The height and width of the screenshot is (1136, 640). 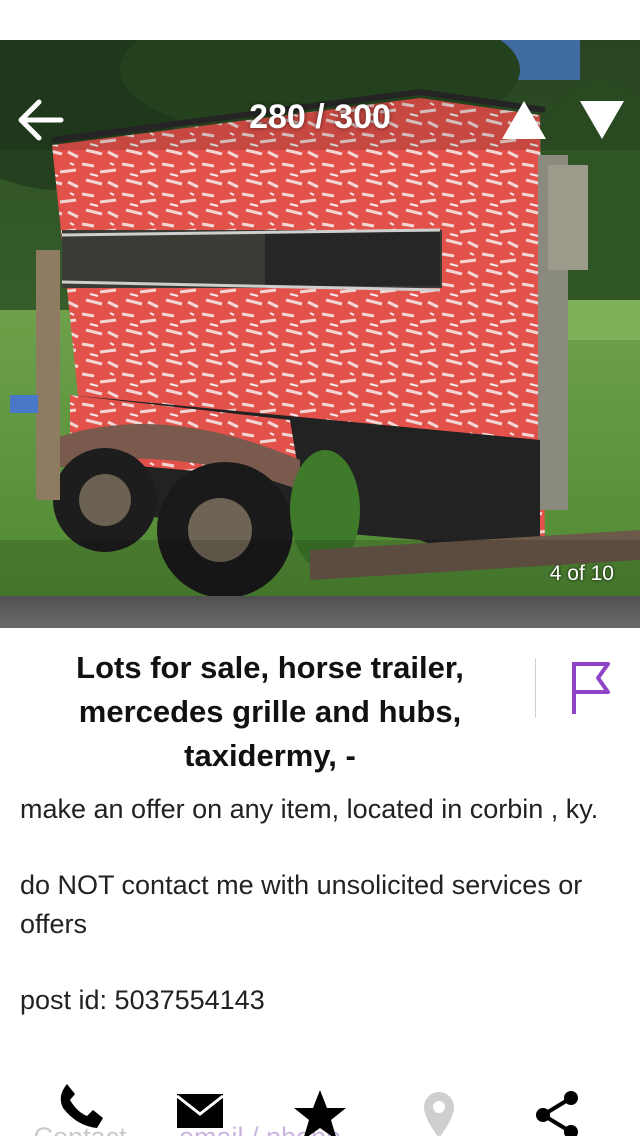 I want to click on map-button, so click(x=439, y=1108).